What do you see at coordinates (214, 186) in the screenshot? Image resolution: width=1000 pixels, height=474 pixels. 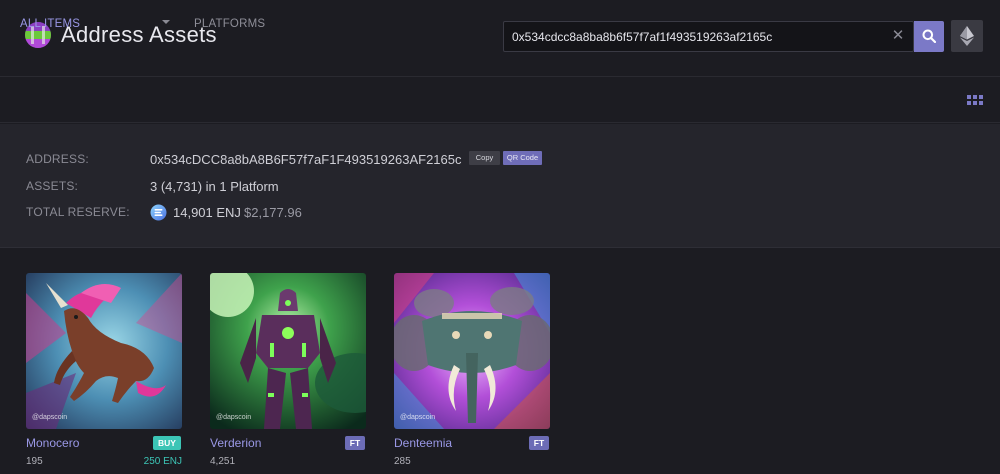 I see `assets-value: 3 (4,731) in 1 Platform` at bounding box center [214, 186].